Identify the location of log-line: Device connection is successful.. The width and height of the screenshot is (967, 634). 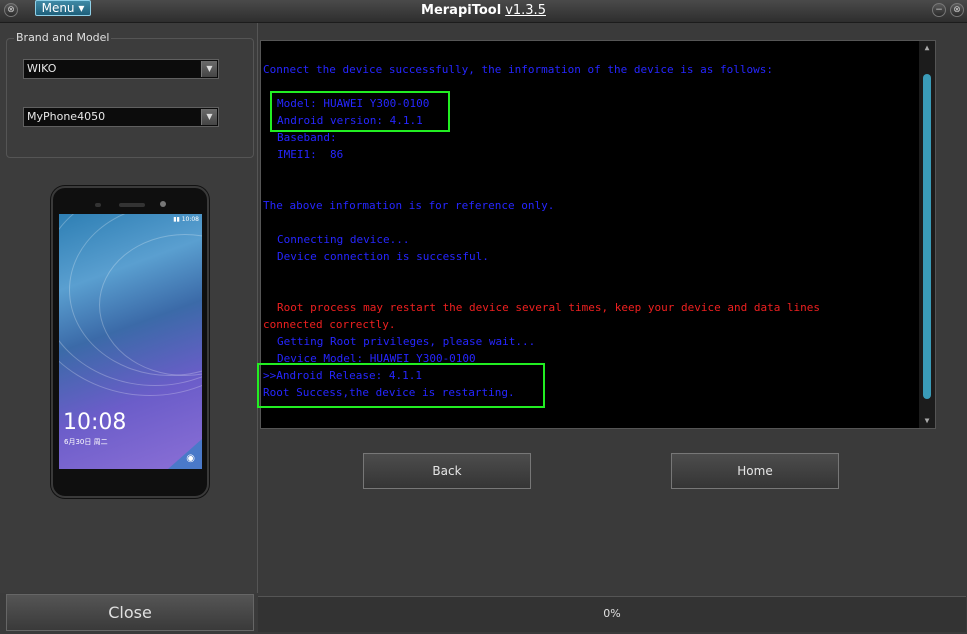
(383, 256).